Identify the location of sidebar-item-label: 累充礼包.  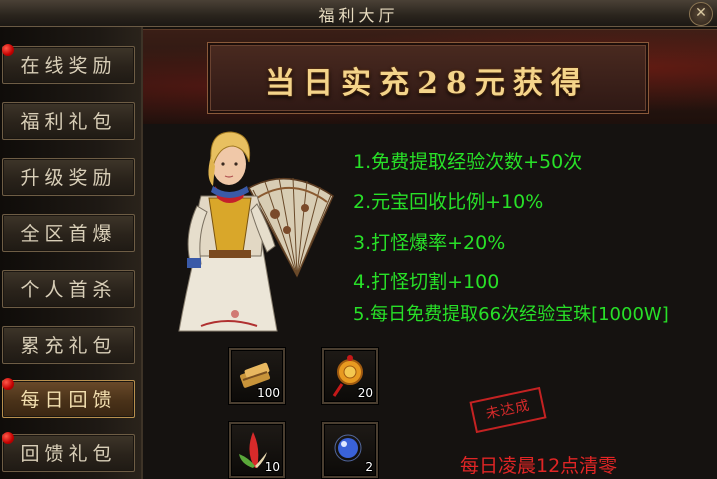
(68, 346).